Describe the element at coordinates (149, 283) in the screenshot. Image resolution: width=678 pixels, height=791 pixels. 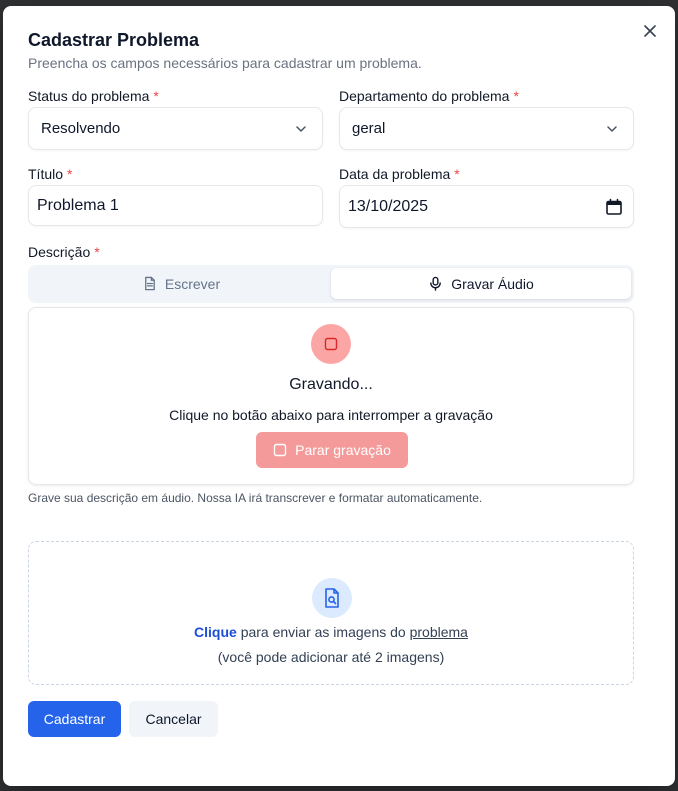
I see `document-icon` at that location.